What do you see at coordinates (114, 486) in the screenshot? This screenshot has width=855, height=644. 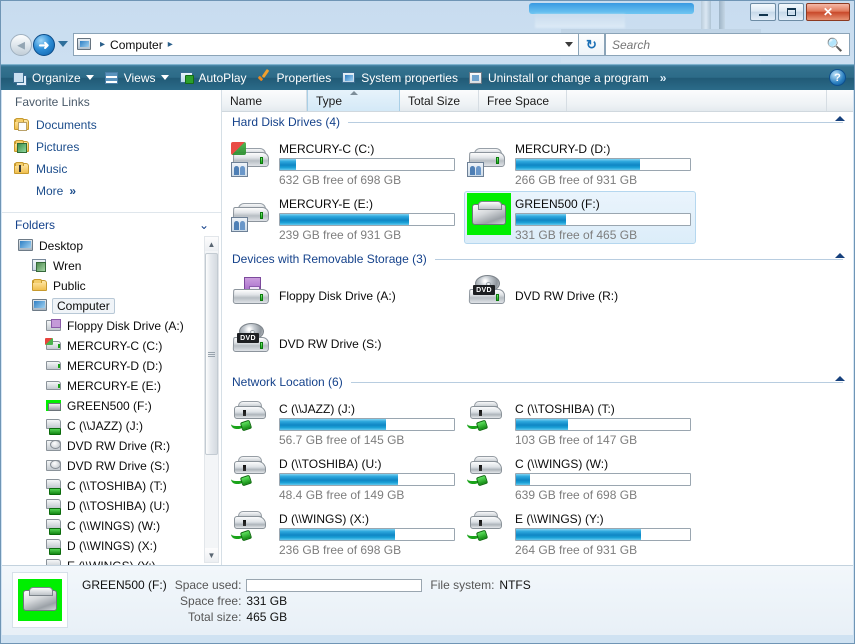 I see `tree-item-c-toshiba-t: C (\\TOSHIBA) (T:)` at bounding box center [114, 486].